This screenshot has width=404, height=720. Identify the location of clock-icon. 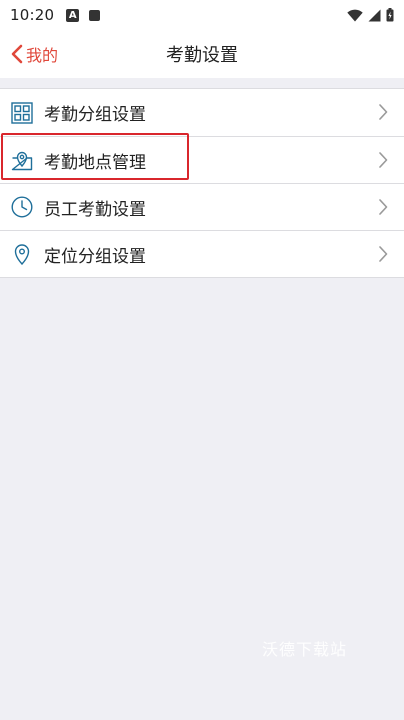
(22, 207).